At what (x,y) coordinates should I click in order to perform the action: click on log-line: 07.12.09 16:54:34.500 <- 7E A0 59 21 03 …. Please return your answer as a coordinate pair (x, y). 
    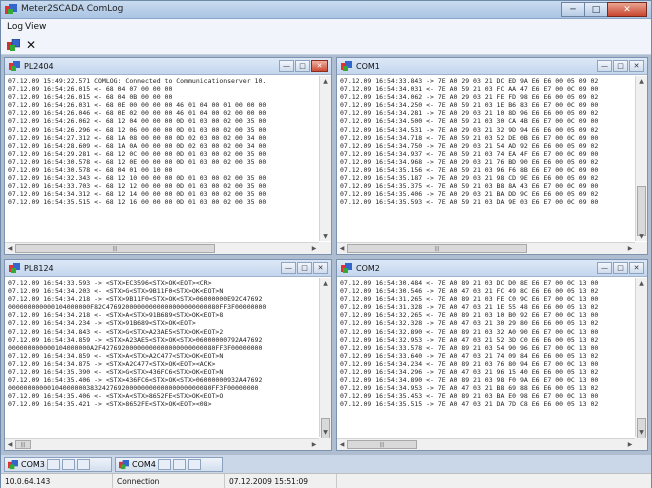
    Looking at the image, I should click on (469, 121).